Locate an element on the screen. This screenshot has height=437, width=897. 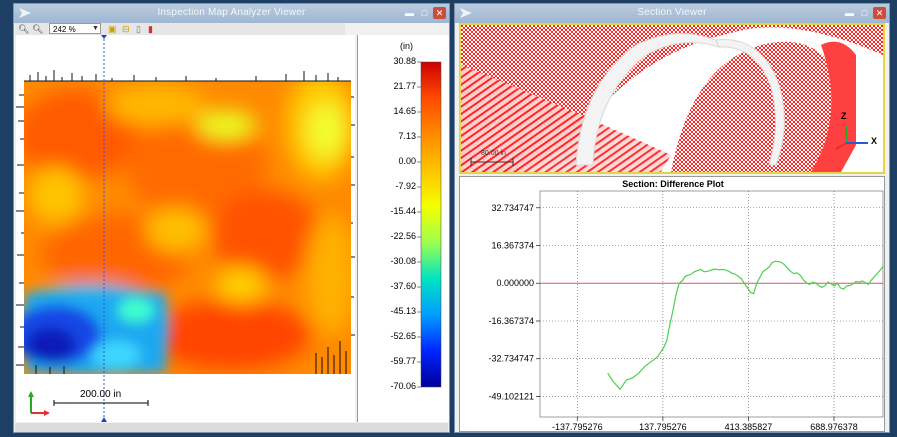
left-window-title: Inspection Map Analyzer Viewer is located at coordinates (231, 12).